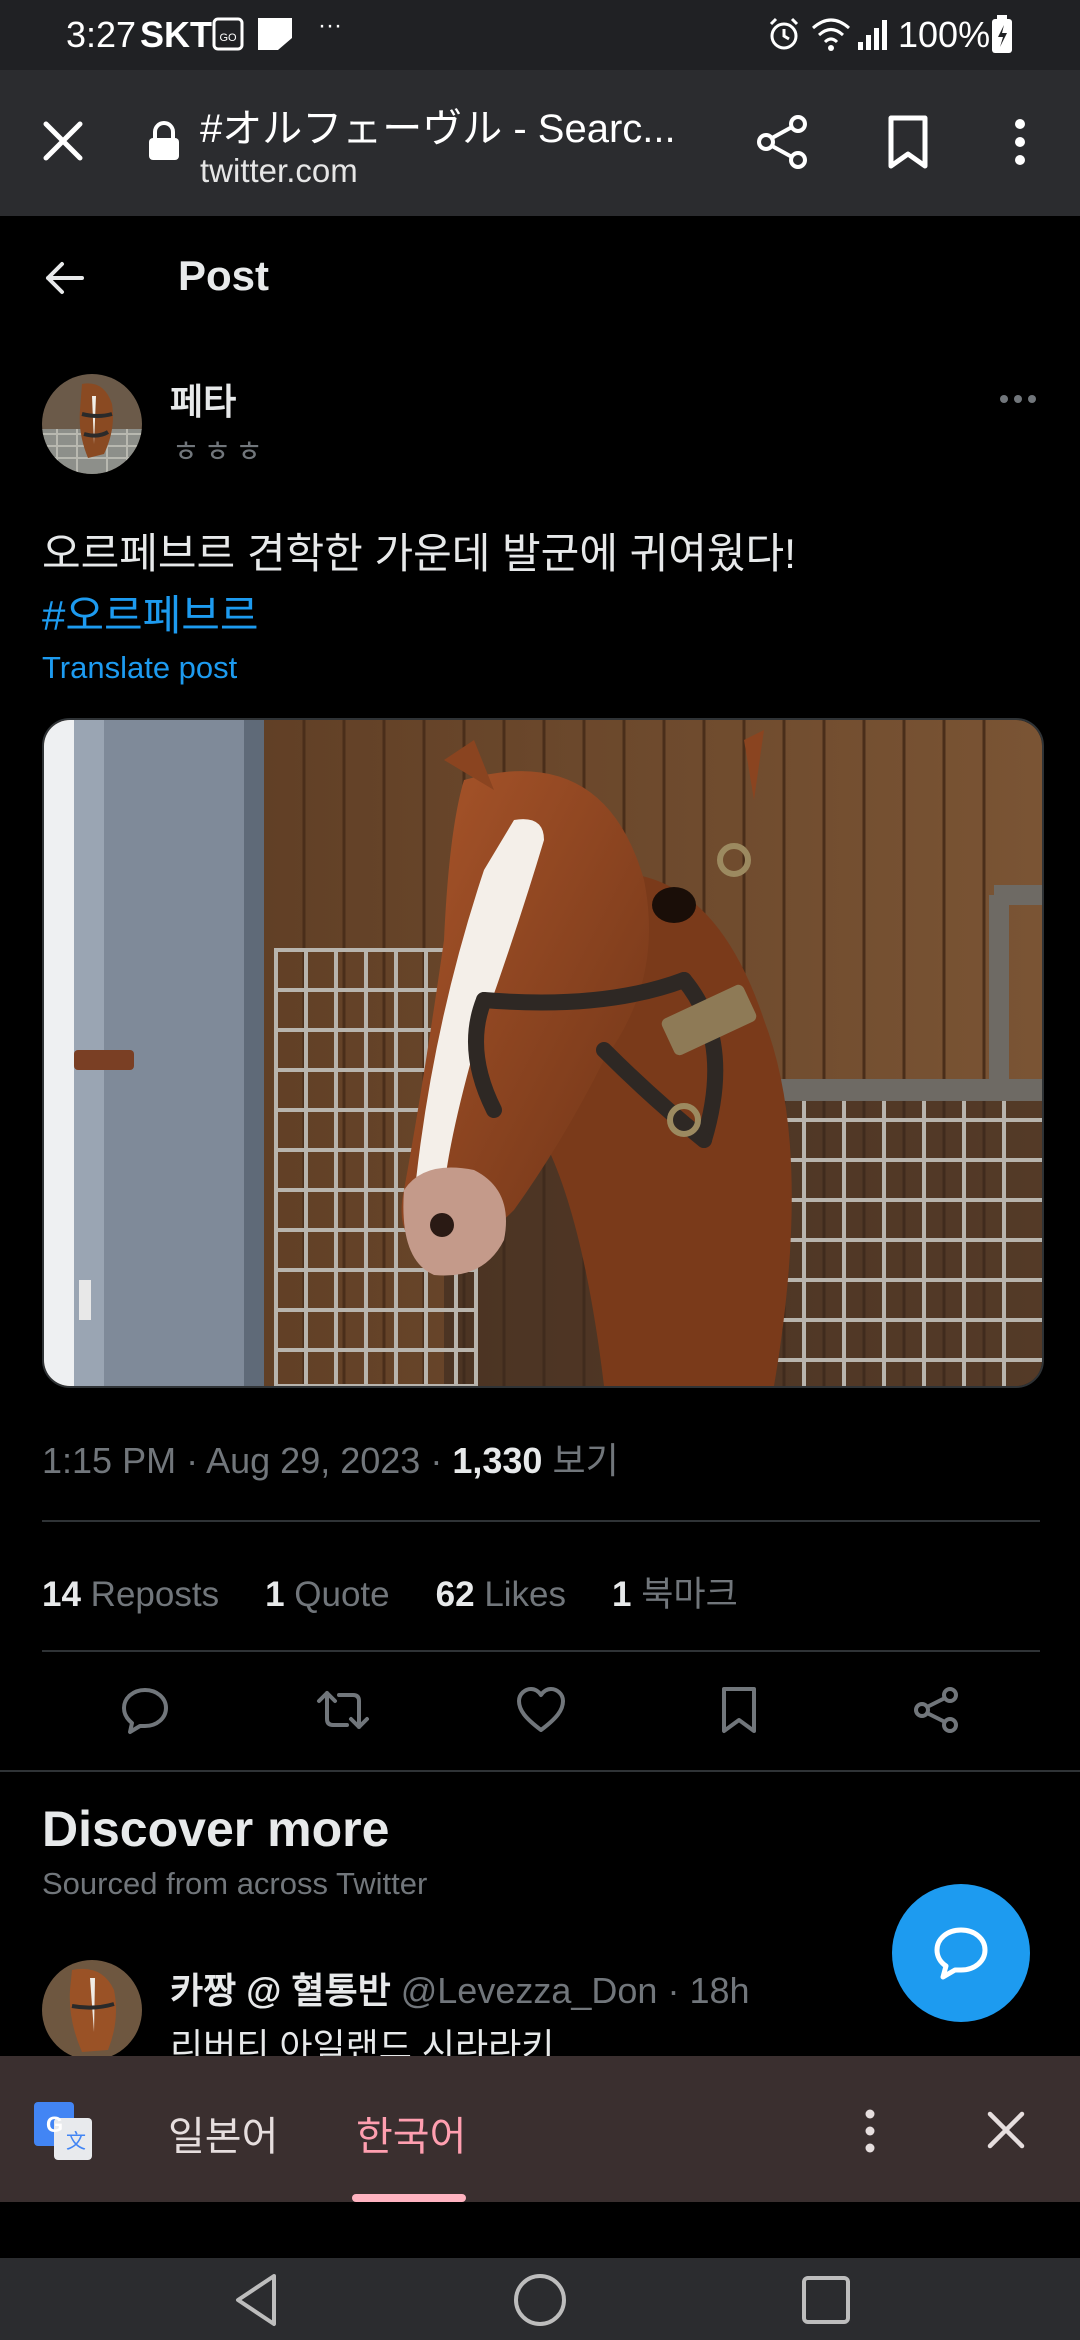 Image resolution: width=1080 pixels, height=2340 pixels. I want to click on recents-icon, so click(826, 2300).